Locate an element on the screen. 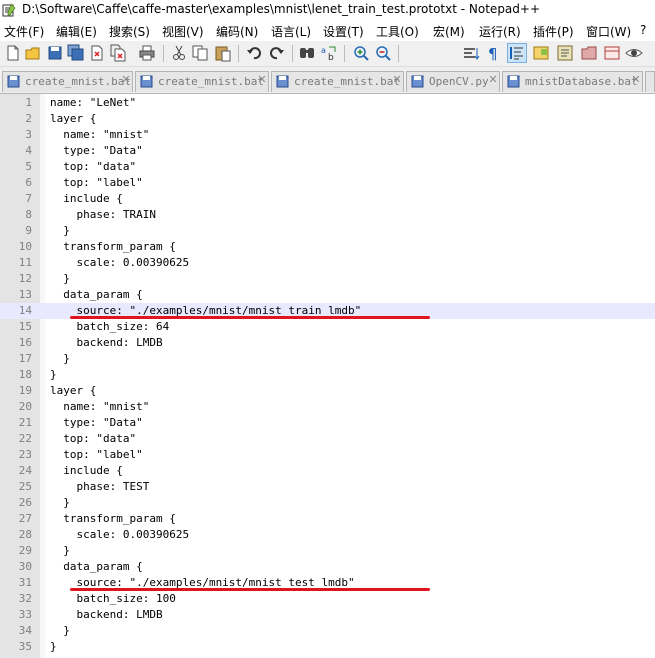 The image size is (655, 658). replace-icon: ab is located at coordinates (329, 53).